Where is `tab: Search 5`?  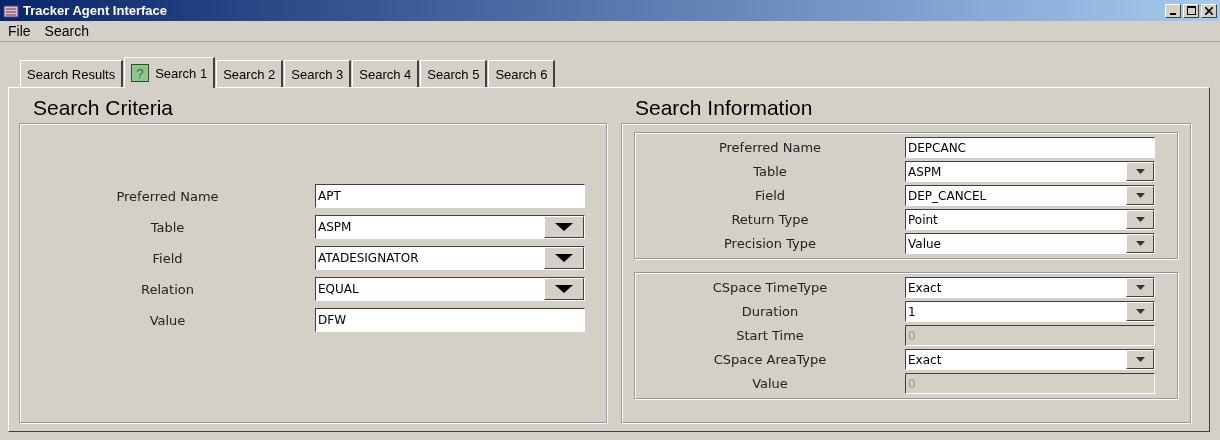
tab: Search 5 is located at coordinates (454, 73).